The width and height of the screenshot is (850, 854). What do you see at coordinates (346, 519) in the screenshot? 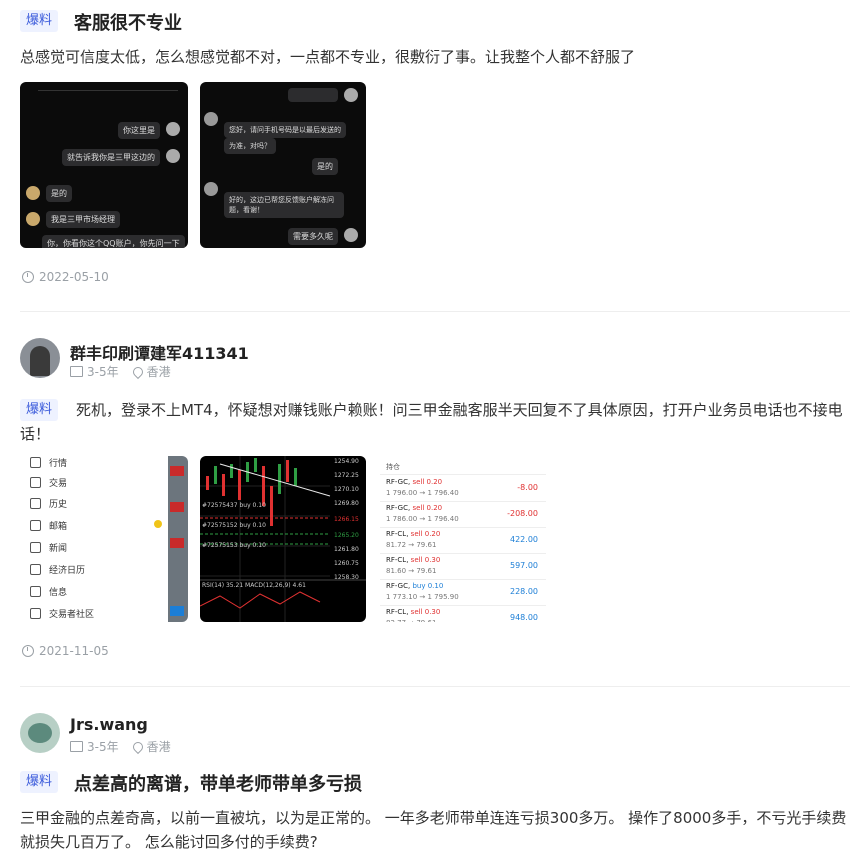
I see `price-label: 1266.15` at bounding box center [346, 519].